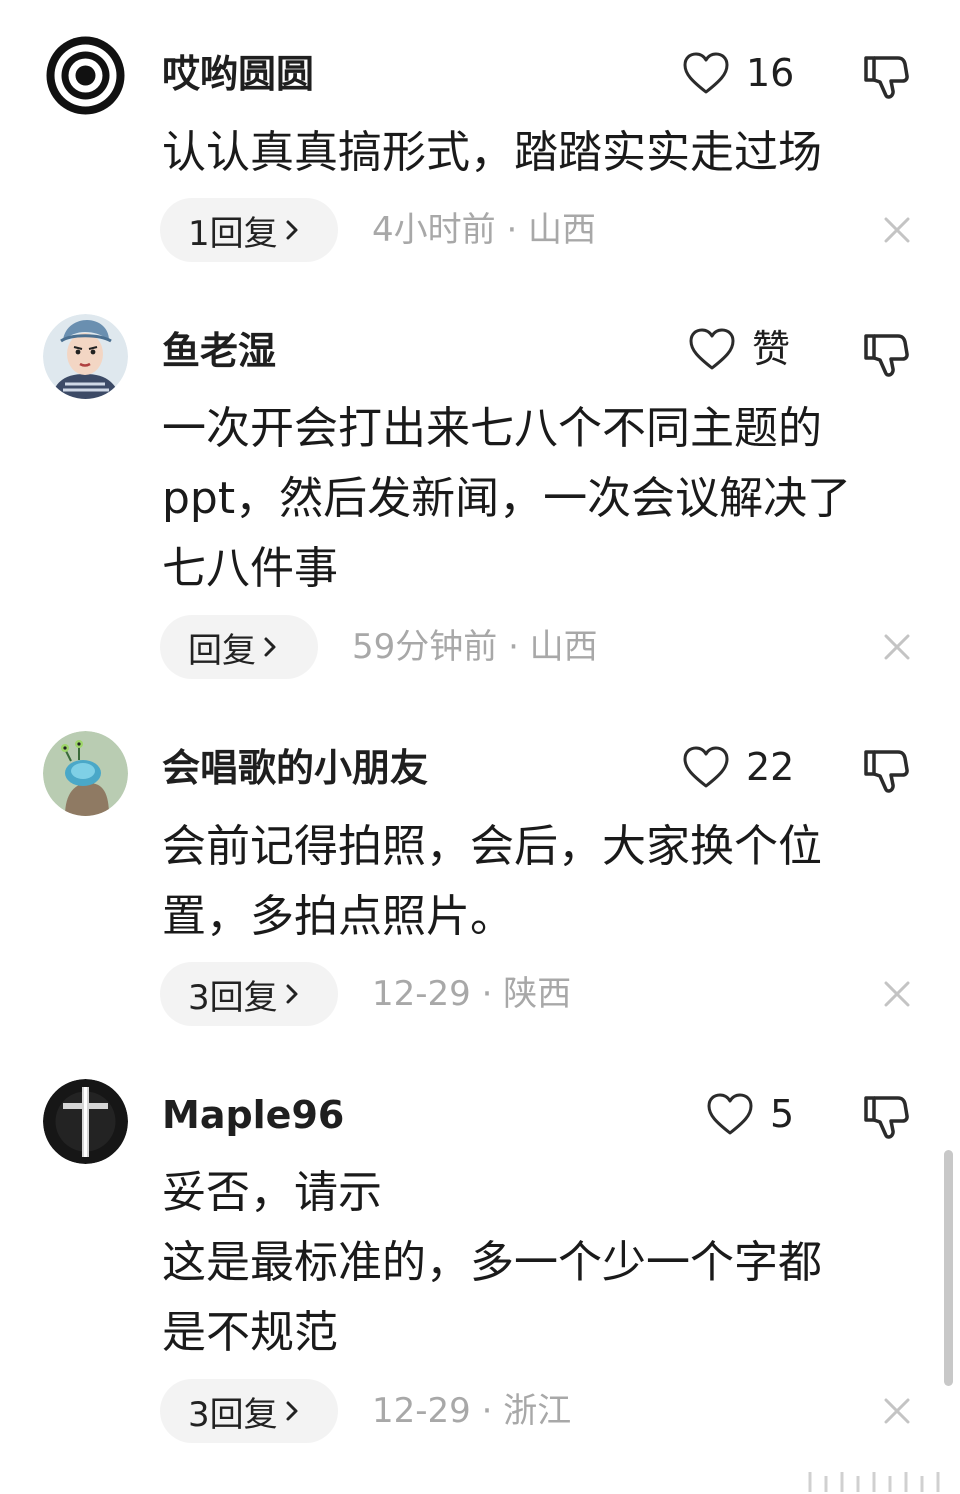 This screenshot has height=1494, width=960. I want to click on comment-meta: 4小时前 · 山西, so click(484, 230).